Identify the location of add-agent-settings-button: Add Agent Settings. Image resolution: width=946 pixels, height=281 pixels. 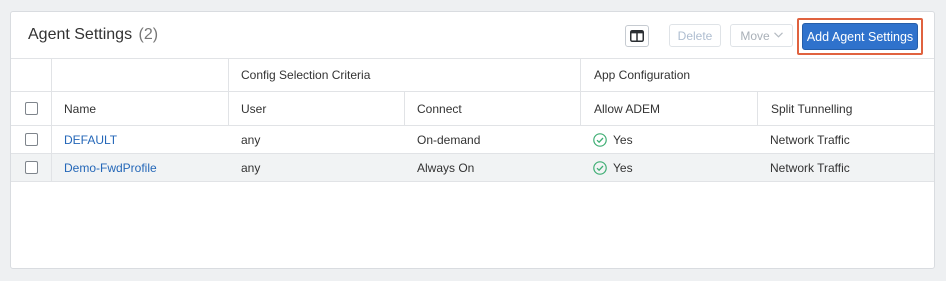
(860, 36).